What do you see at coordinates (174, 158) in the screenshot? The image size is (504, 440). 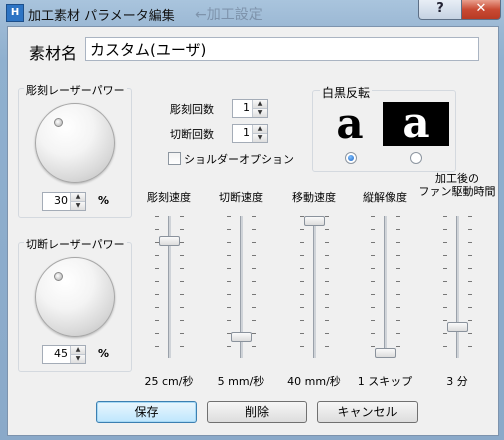 I see `shoulder-option-checkbox` at bounding box center [174, 158].